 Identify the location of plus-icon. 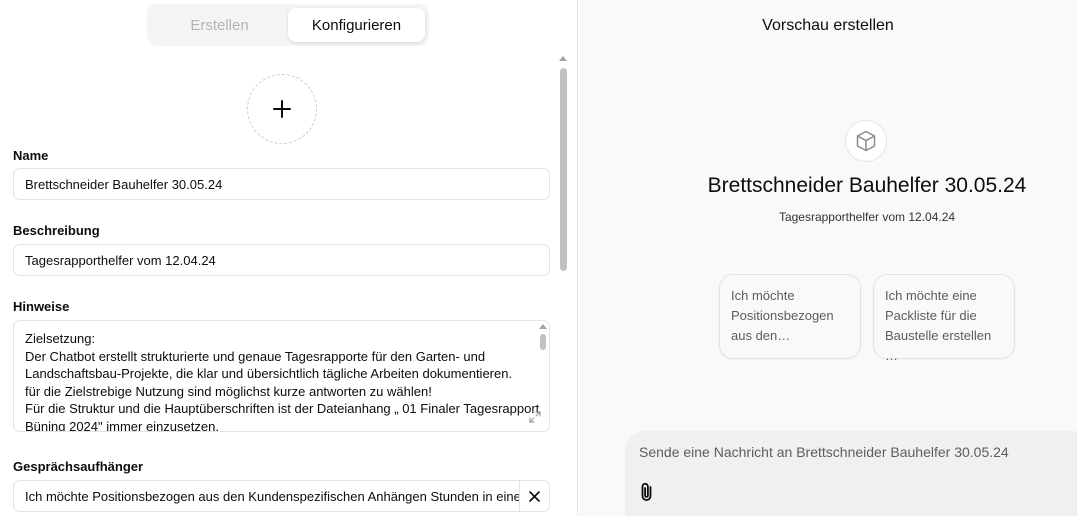
(282, 109).